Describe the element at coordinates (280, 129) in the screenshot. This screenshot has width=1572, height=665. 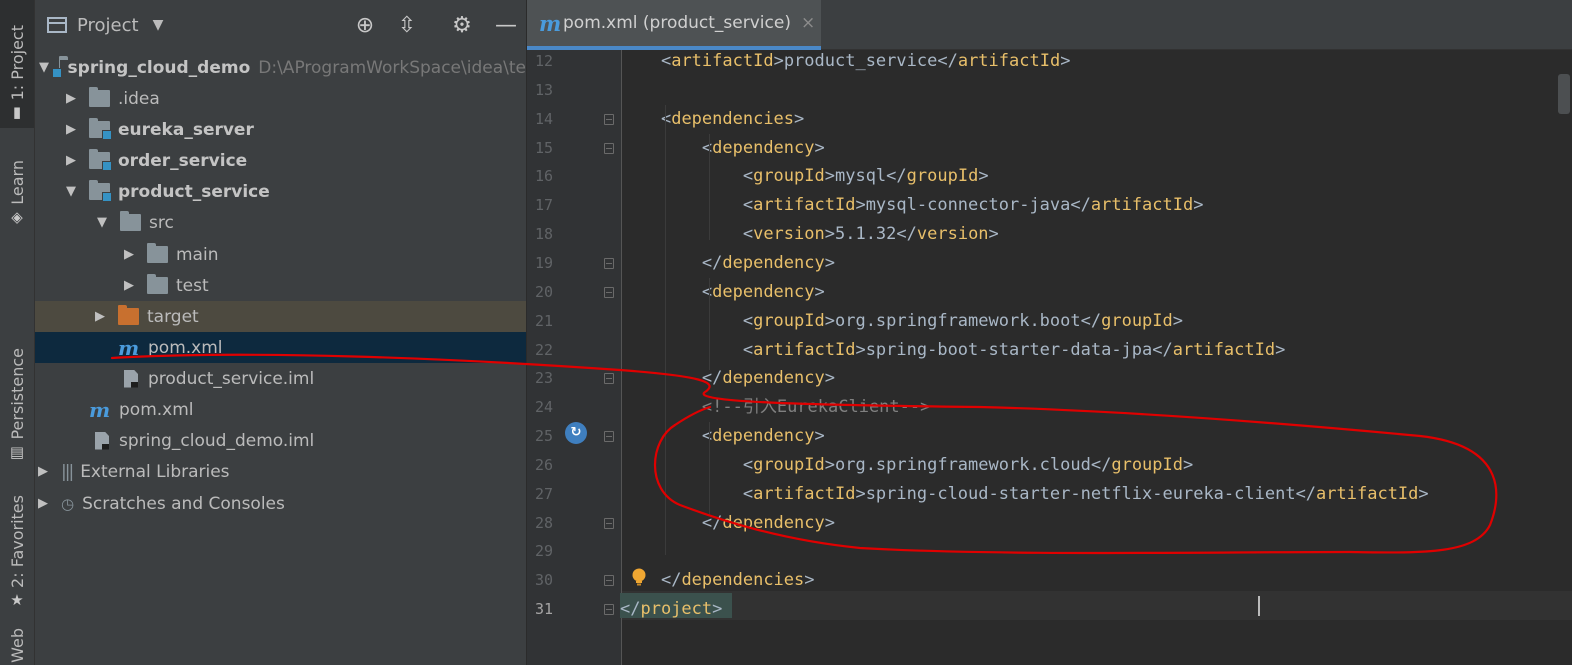
I see `tree-item-eureka-server: ▶ eureka_server` at that location.